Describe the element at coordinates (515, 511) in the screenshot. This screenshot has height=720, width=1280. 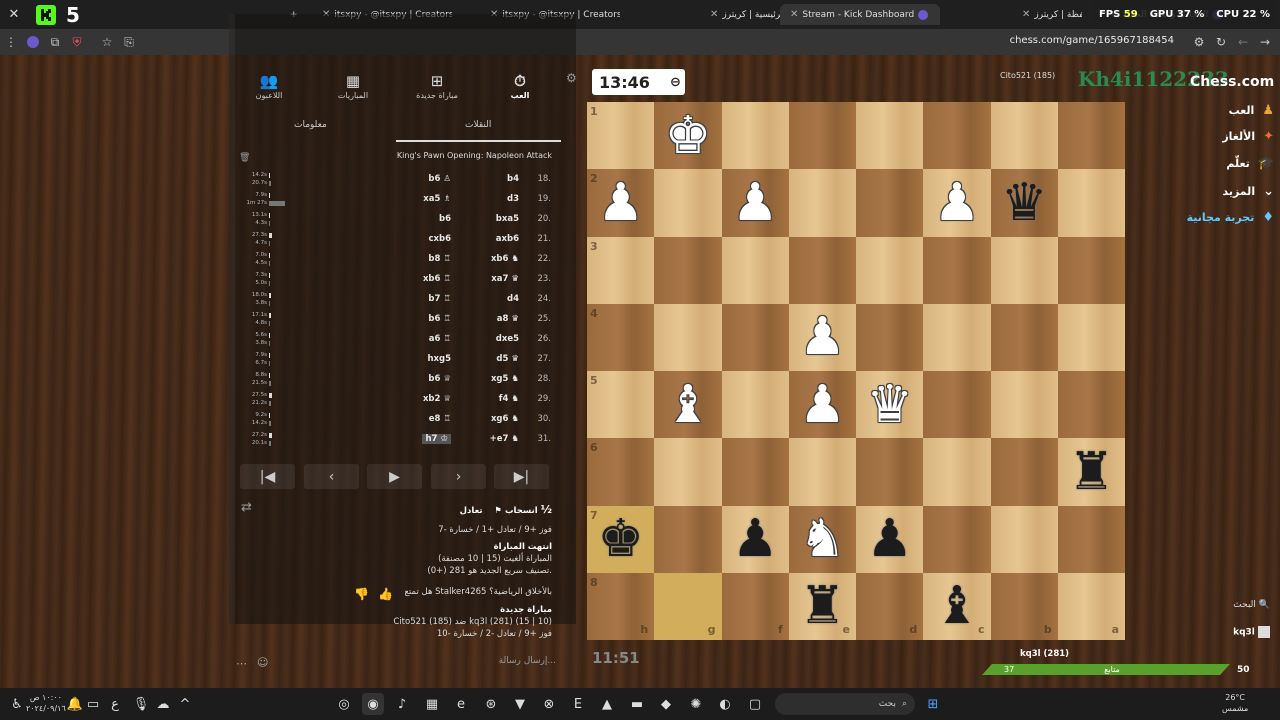
I see `resign-button: انسحاب ⚑` at that location.